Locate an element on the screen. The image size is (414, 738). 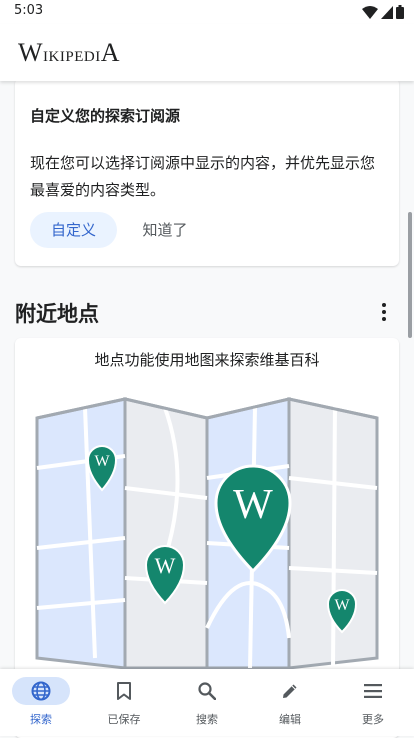
status-bar: 5:03 is located at coordinates (207, 12).